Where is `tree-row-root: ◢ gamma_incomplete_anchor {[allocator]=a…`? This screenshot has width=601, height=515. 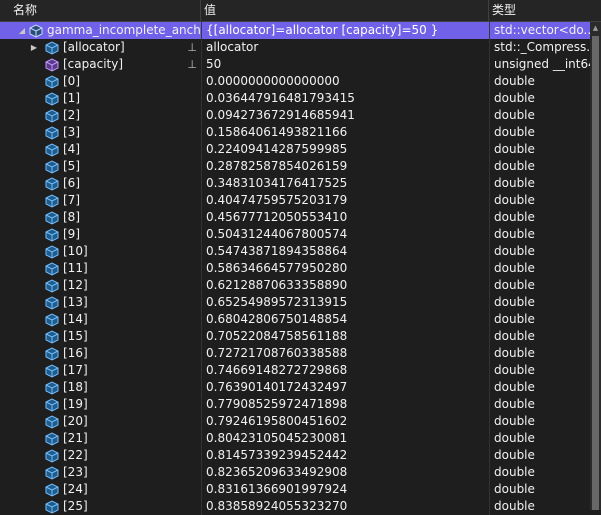
tree-row-root: ◢ gamma_incomplete_anchor {[allocator]=a… is located at coordinates (300, 30).